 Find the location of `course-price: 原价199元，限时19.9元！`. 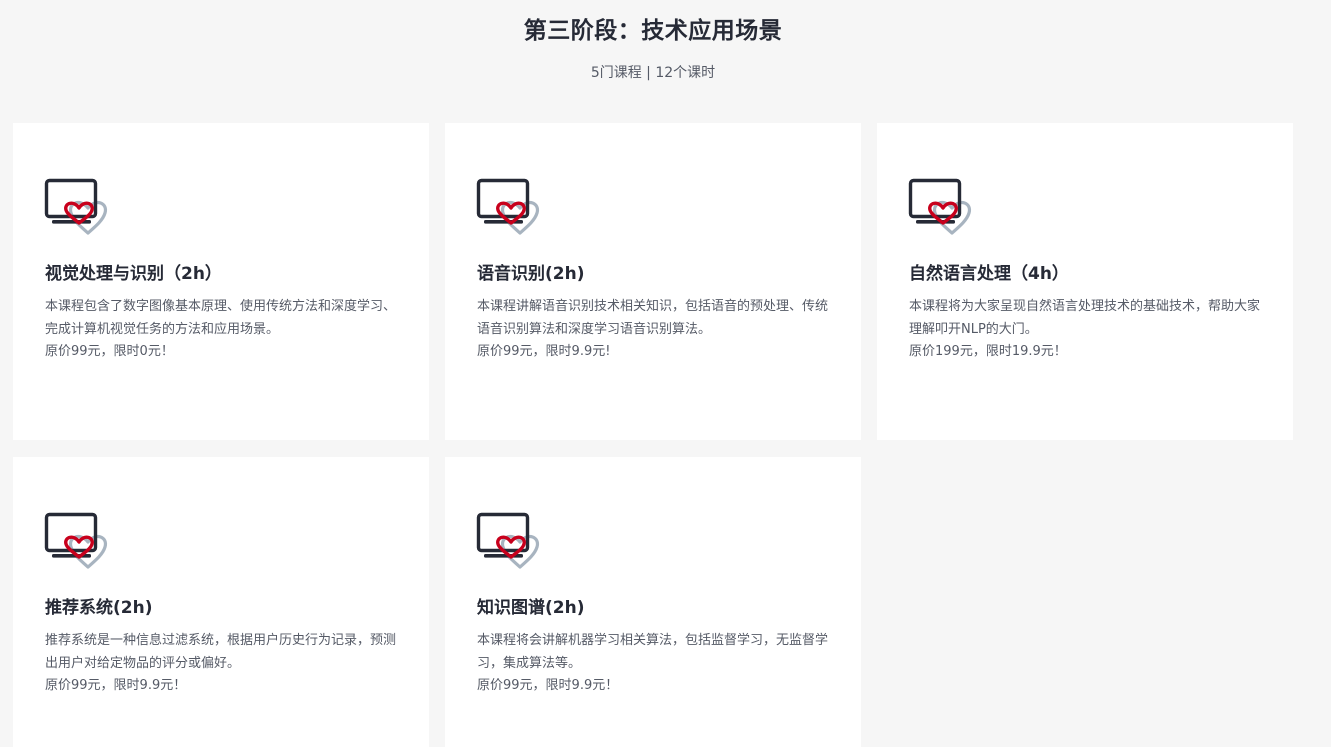

course-price: 原价199元，限时19.9元！ is located at coordinates (988, 351).